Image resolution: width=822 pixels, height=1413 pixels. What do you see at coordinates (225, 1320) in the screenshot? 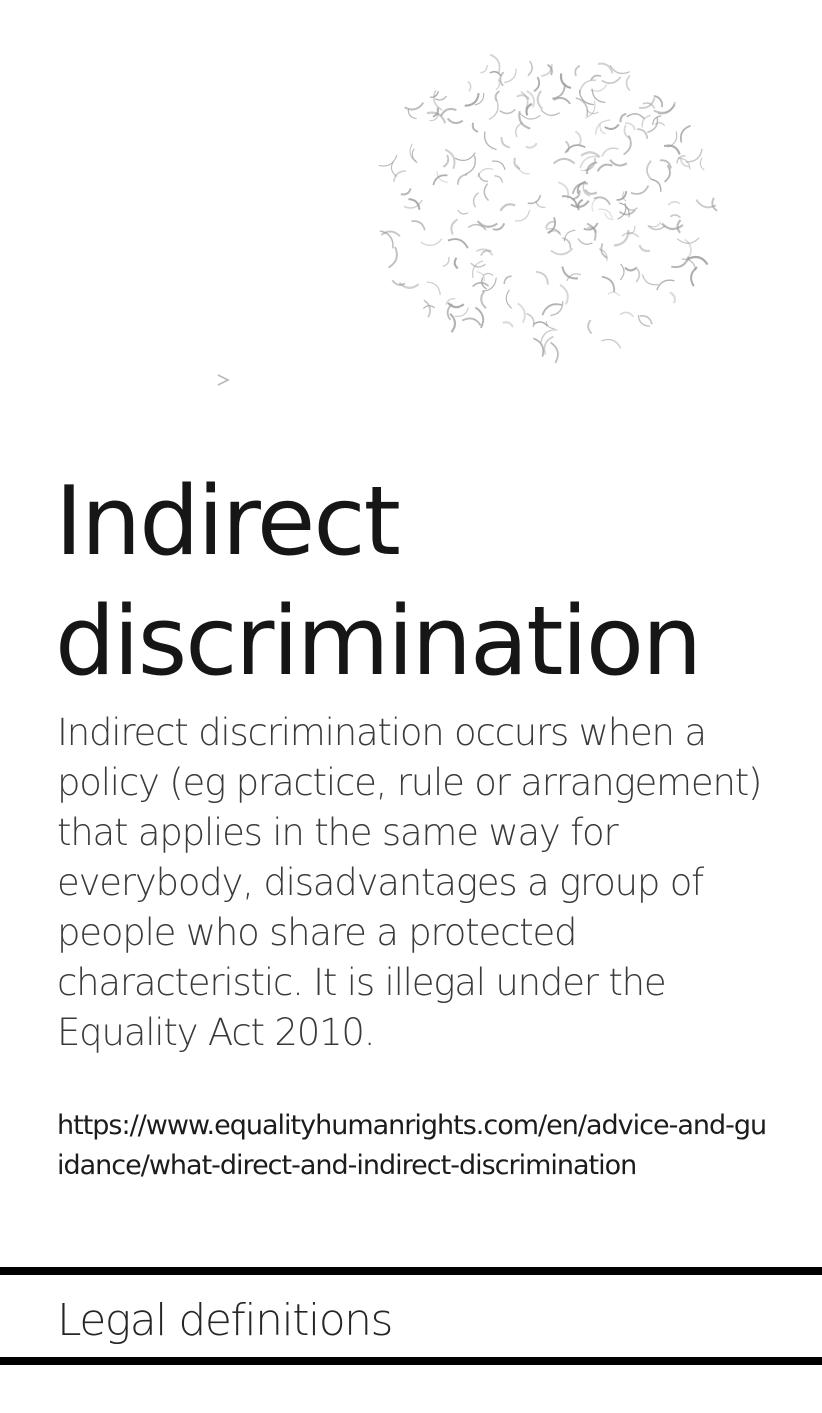
I see `section-label: Legal definitions` at bounding box center [225, 1320].